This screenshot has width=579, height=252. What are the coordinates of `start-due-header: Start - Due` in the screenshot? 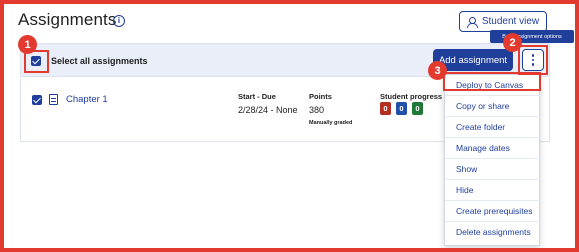 It's located at (257, 96).